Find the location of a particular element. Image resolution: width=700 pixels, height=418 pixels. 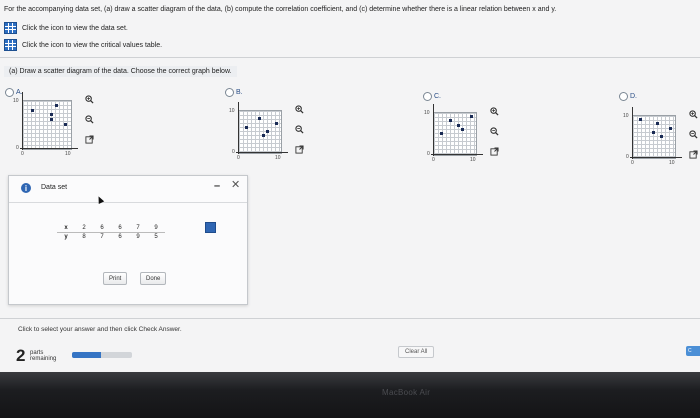

data-set-link-text: Click the icon to view the data set. is located at coordinates (75, 28).